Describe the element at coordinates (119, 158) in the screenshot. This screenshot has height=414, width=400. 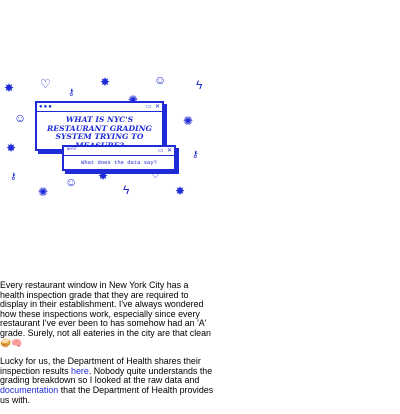
I see `subtitle-window: NOTE ▭ ✕ What does the data say?` at that location.